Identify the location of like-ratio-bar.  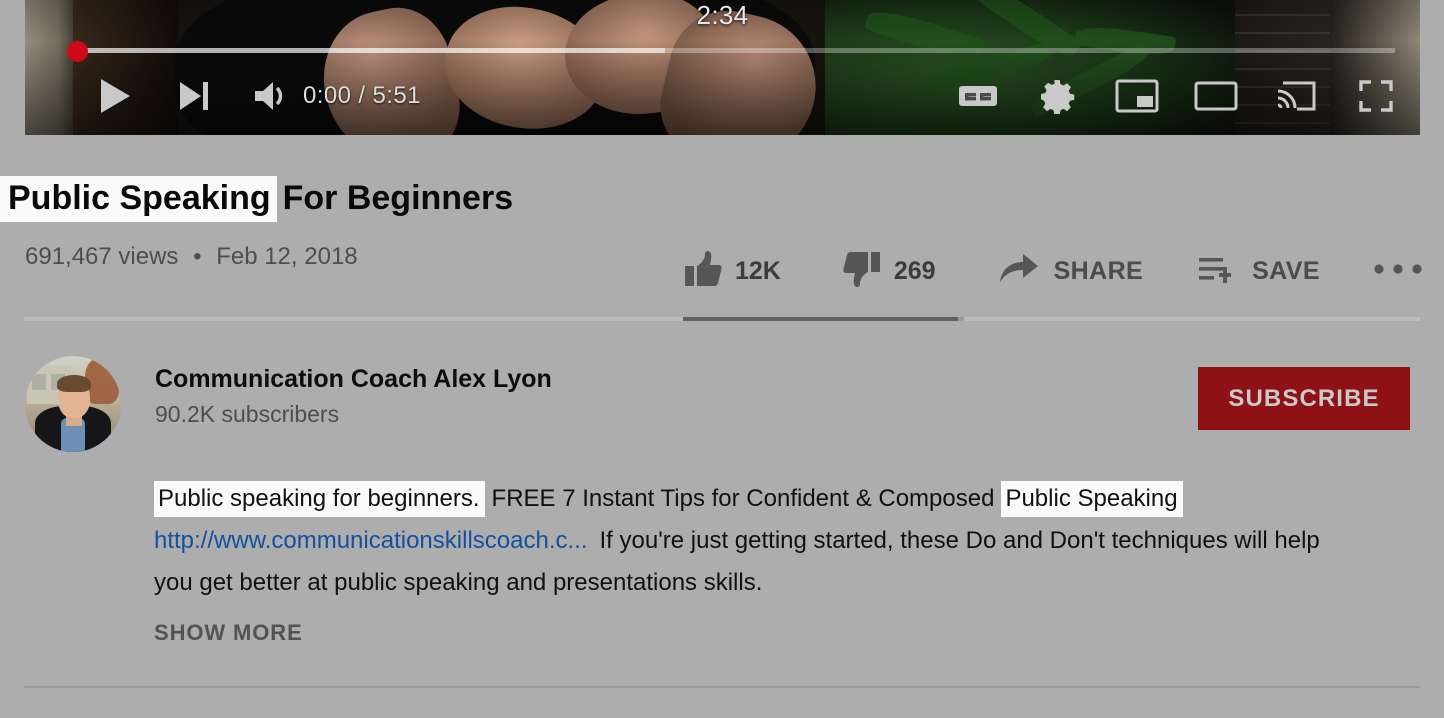
(722, 319).